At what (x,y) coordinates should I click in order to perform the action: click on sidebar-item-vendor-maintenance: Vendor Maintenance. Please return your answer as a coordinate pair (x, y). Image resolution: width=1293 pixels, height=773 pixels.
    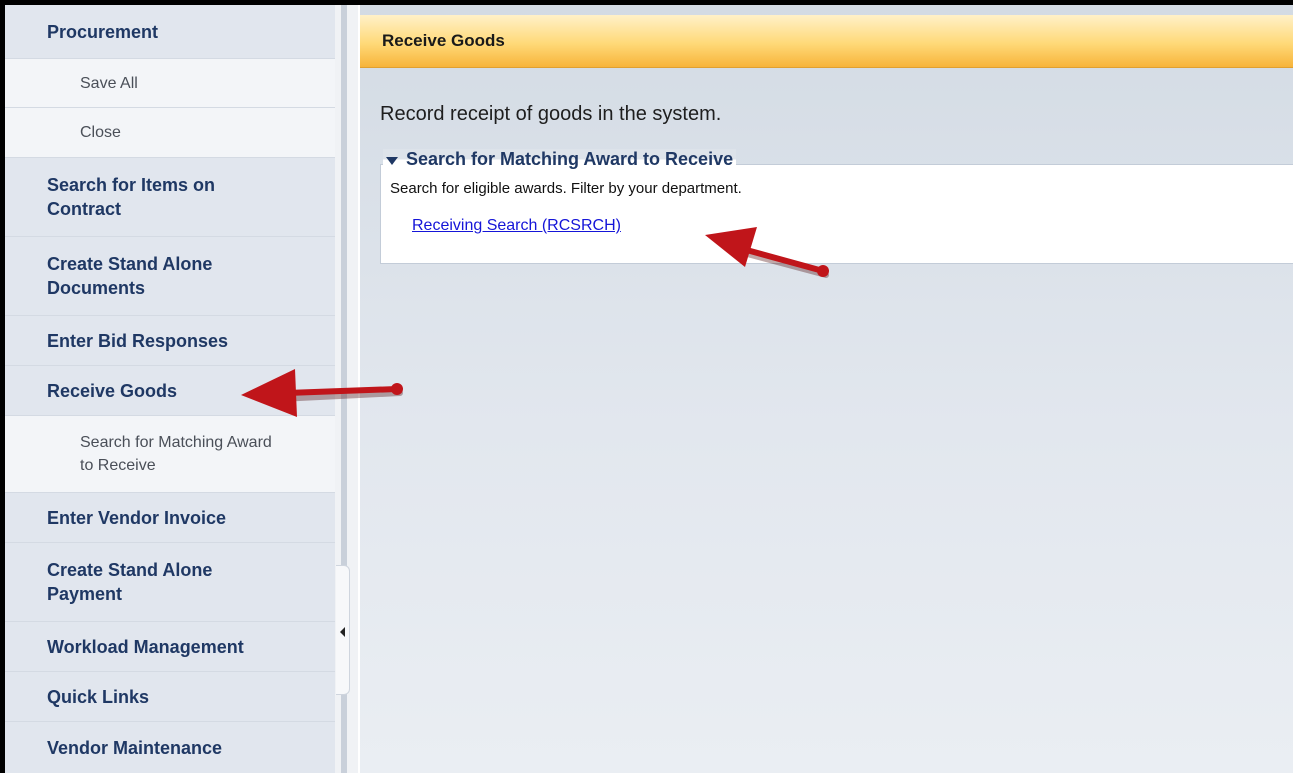
    Looking at the image, I should click on (170, 747).